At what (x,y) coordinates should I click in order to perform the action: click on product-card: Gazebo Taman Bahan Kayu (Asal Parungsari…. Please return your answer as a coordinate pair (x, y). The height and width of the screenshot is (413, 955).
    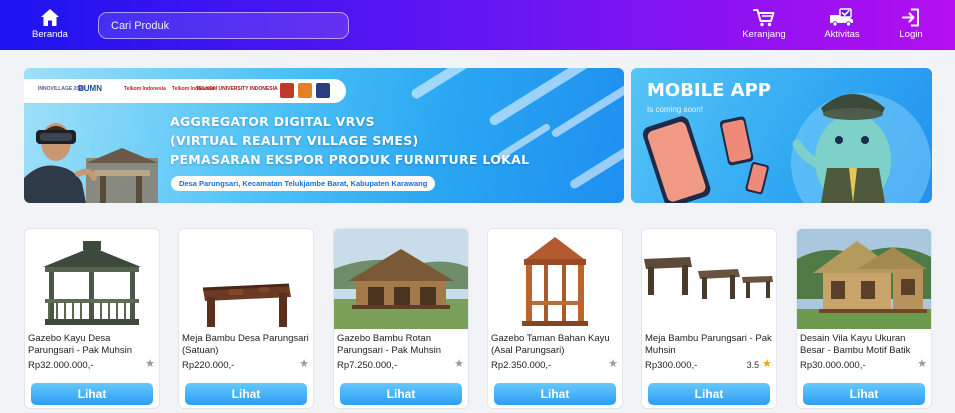
    Looking at the image, I should click on (555, 318).